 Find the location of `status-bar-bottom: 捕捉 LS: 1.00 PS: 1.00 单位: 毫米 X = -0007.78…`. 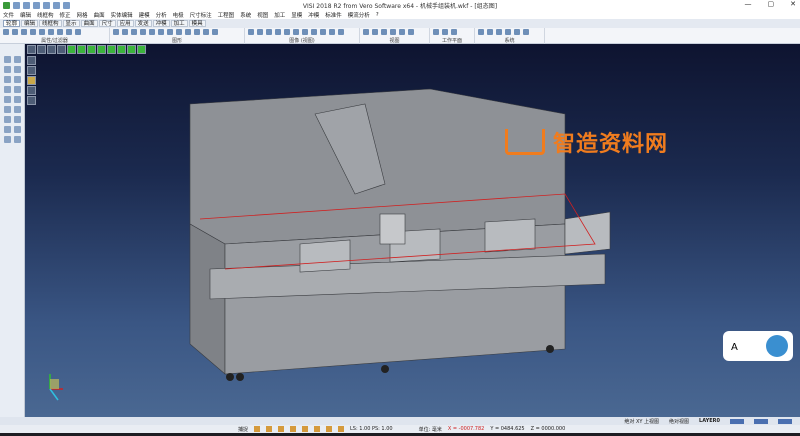

status-bar-bottom: 捕捉 LS: 1.00 PS: 1.00 单位: 毫米 X = -0007.78… is located at coordinates (400, 429).